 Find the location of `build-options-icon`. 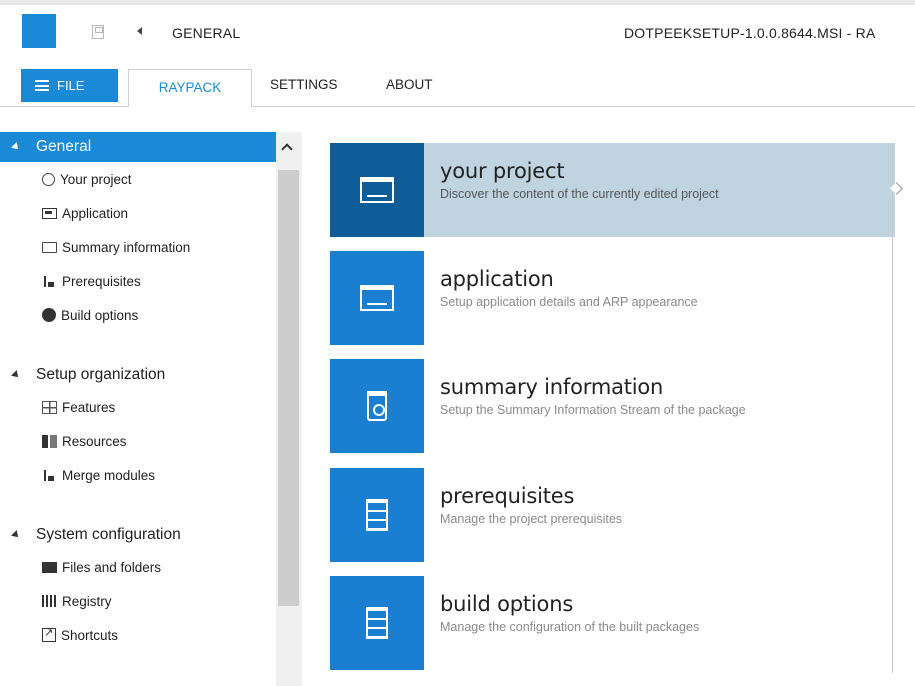

build-options-icon is located at coordinates (49, 315).